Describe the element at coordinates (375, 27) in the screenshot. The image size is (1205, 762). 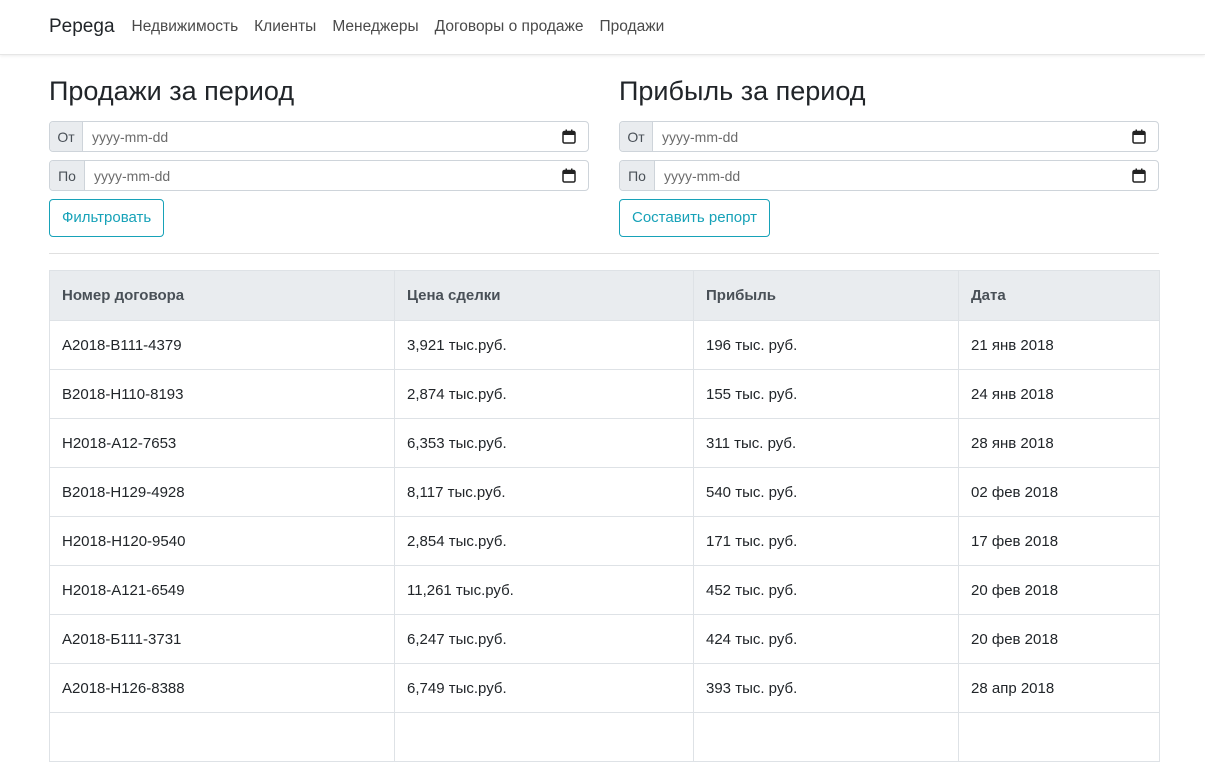
I see `nav-item-managers: Менеджеры` at that location.